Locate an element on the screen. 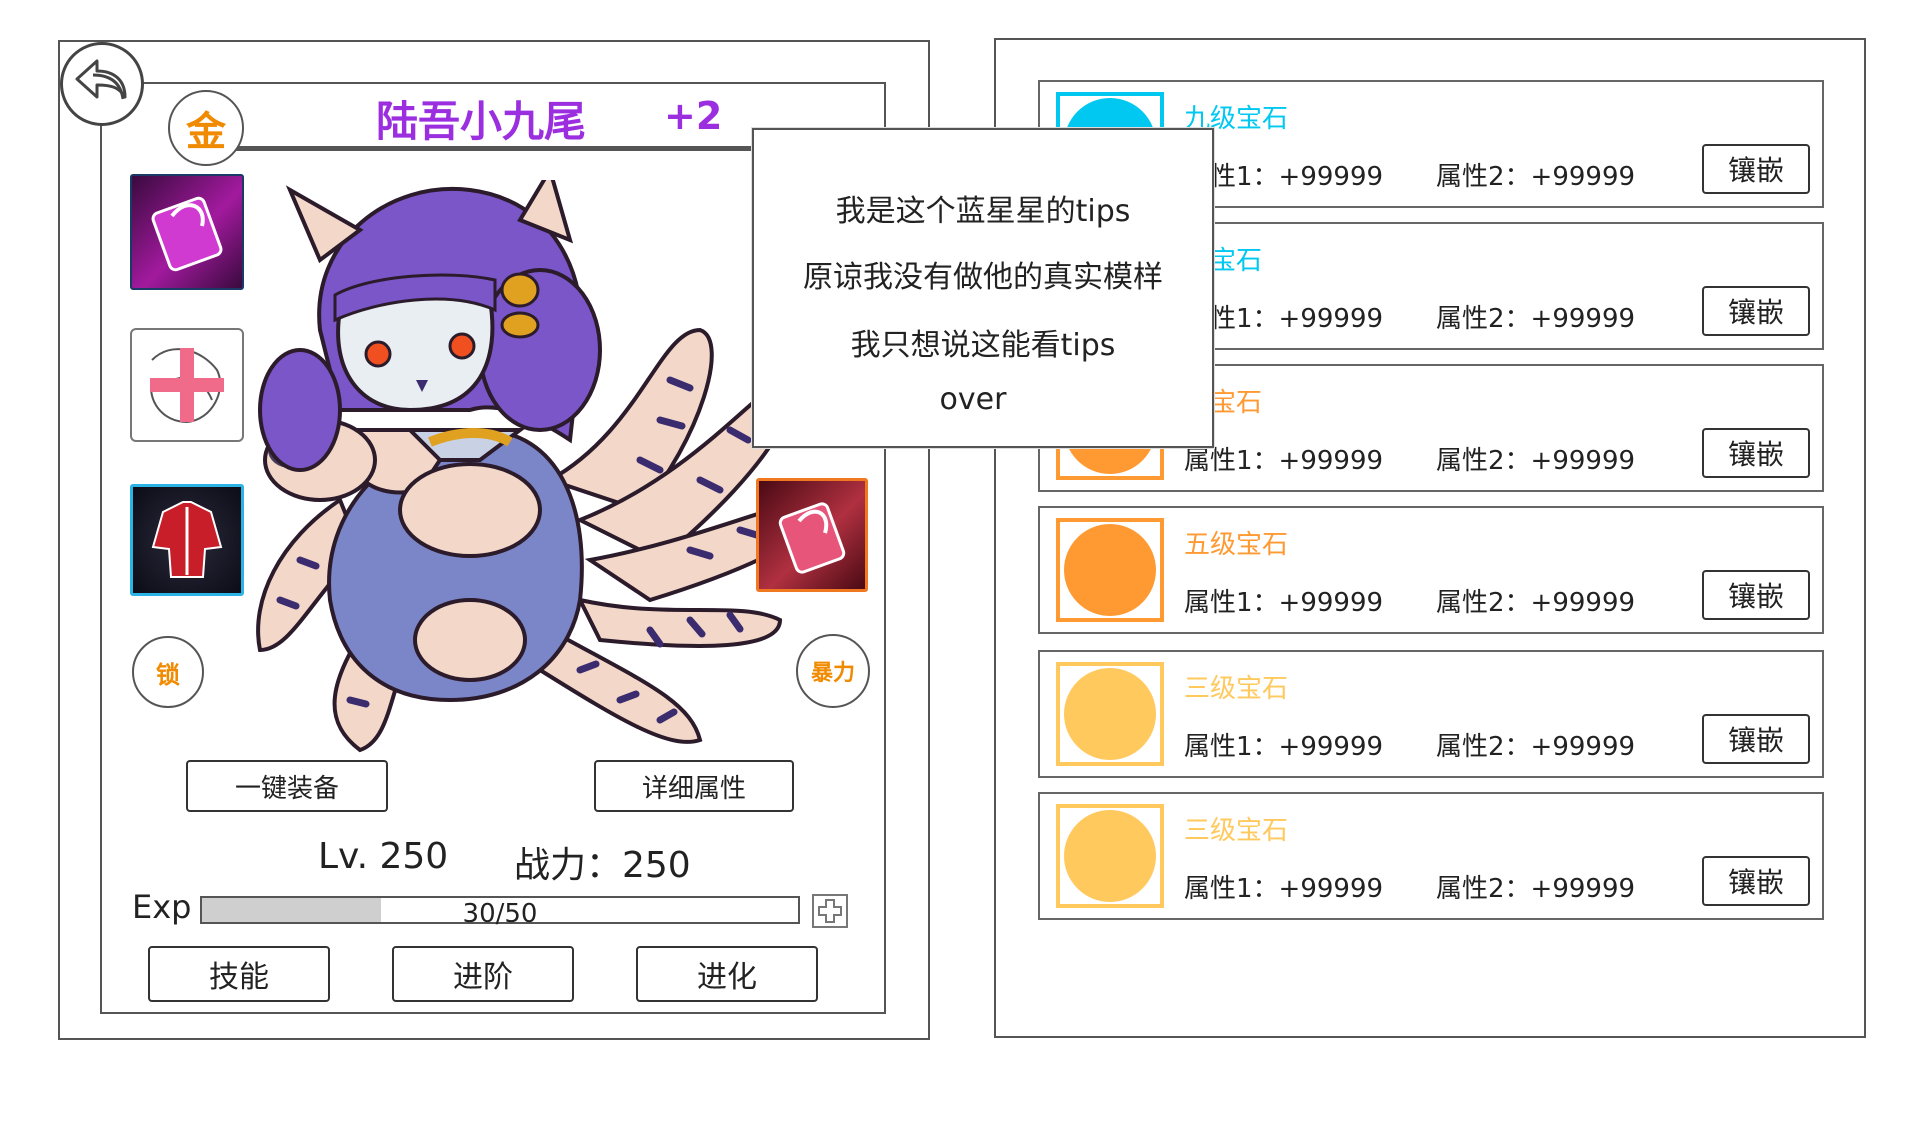  auto-equip-button-label: 一键装备 is located at coordinates (286, 788).